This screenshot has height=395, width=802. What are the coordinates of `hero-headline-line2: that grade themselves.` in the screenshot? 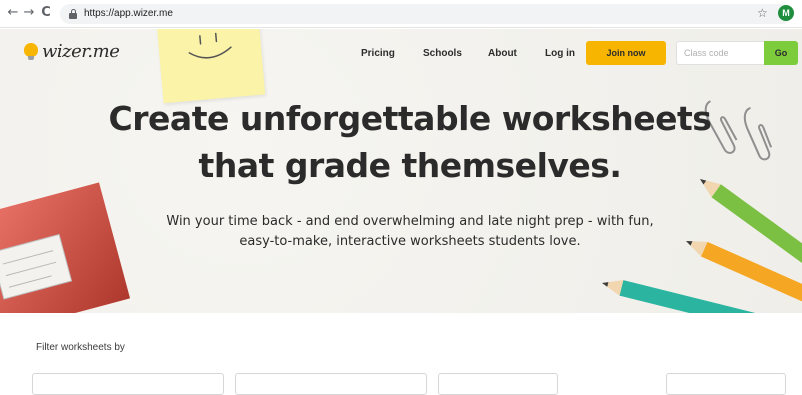 It's located at (410, 165).